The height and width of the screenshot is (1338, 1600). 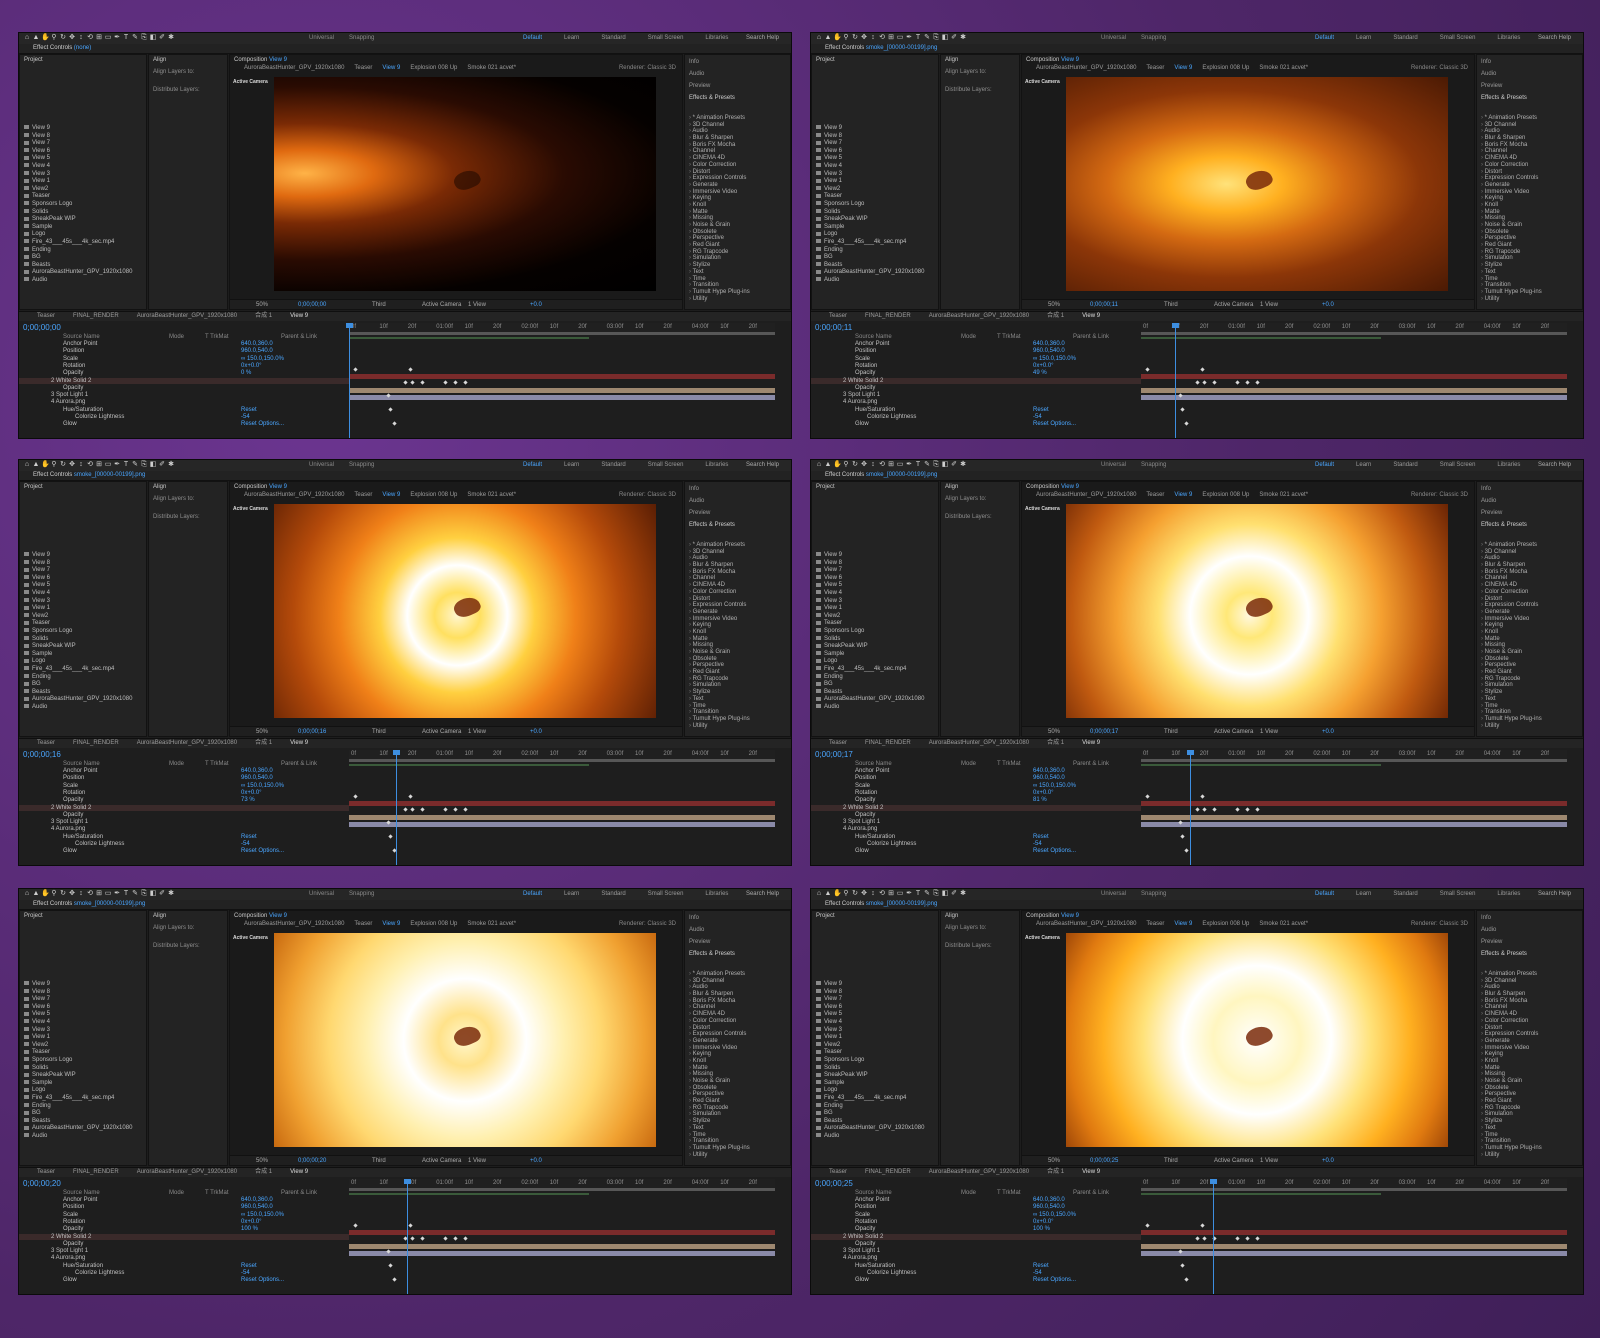 I want to click on composition-tab: Smoke 021 acvet*, so click(x=491, y=69).